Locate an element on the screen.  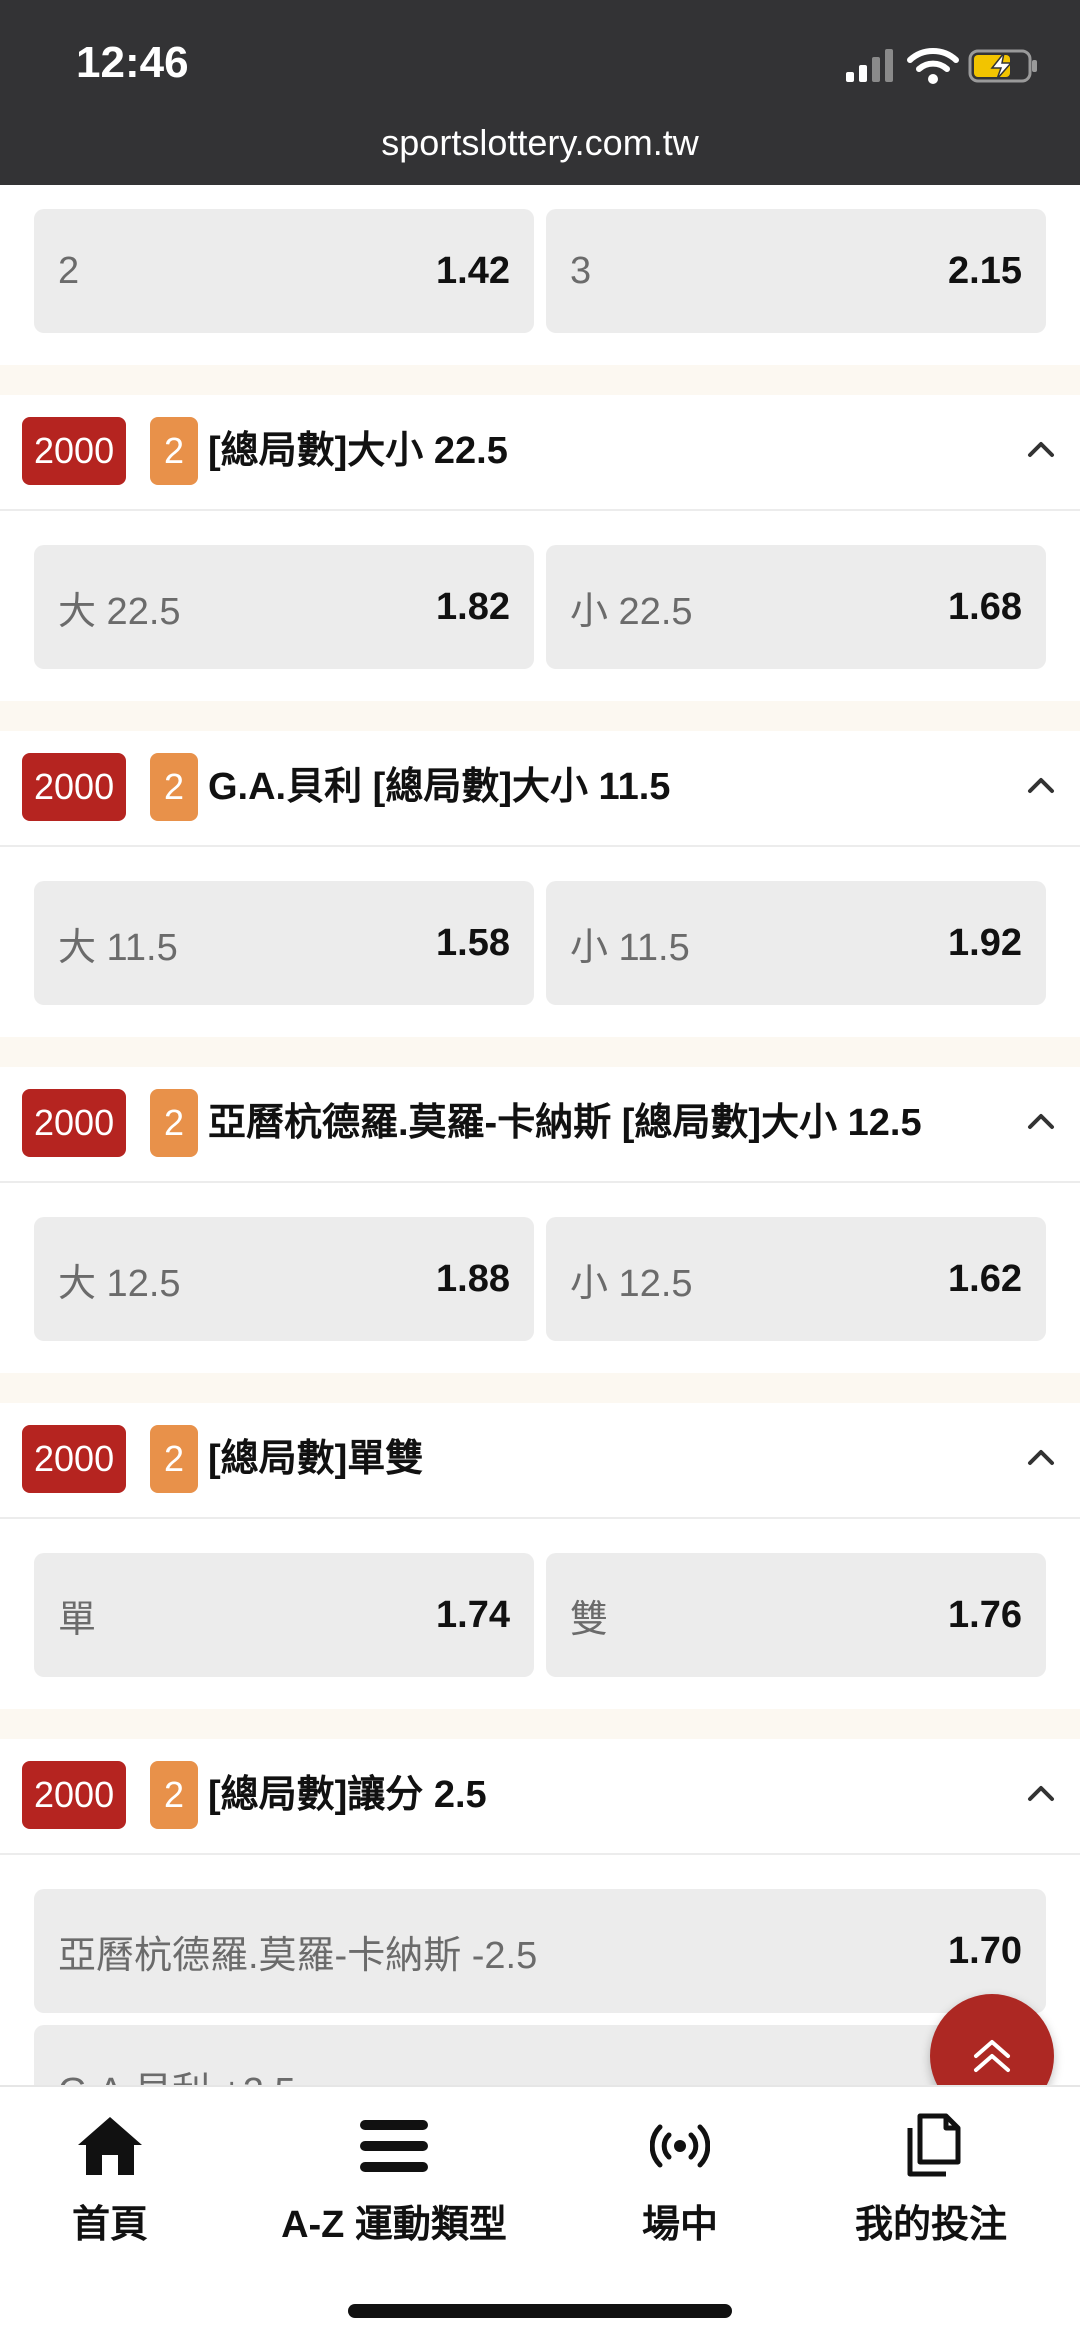
odds-button: 小 12.5 1.62 is located at coordinates (796, 1279).